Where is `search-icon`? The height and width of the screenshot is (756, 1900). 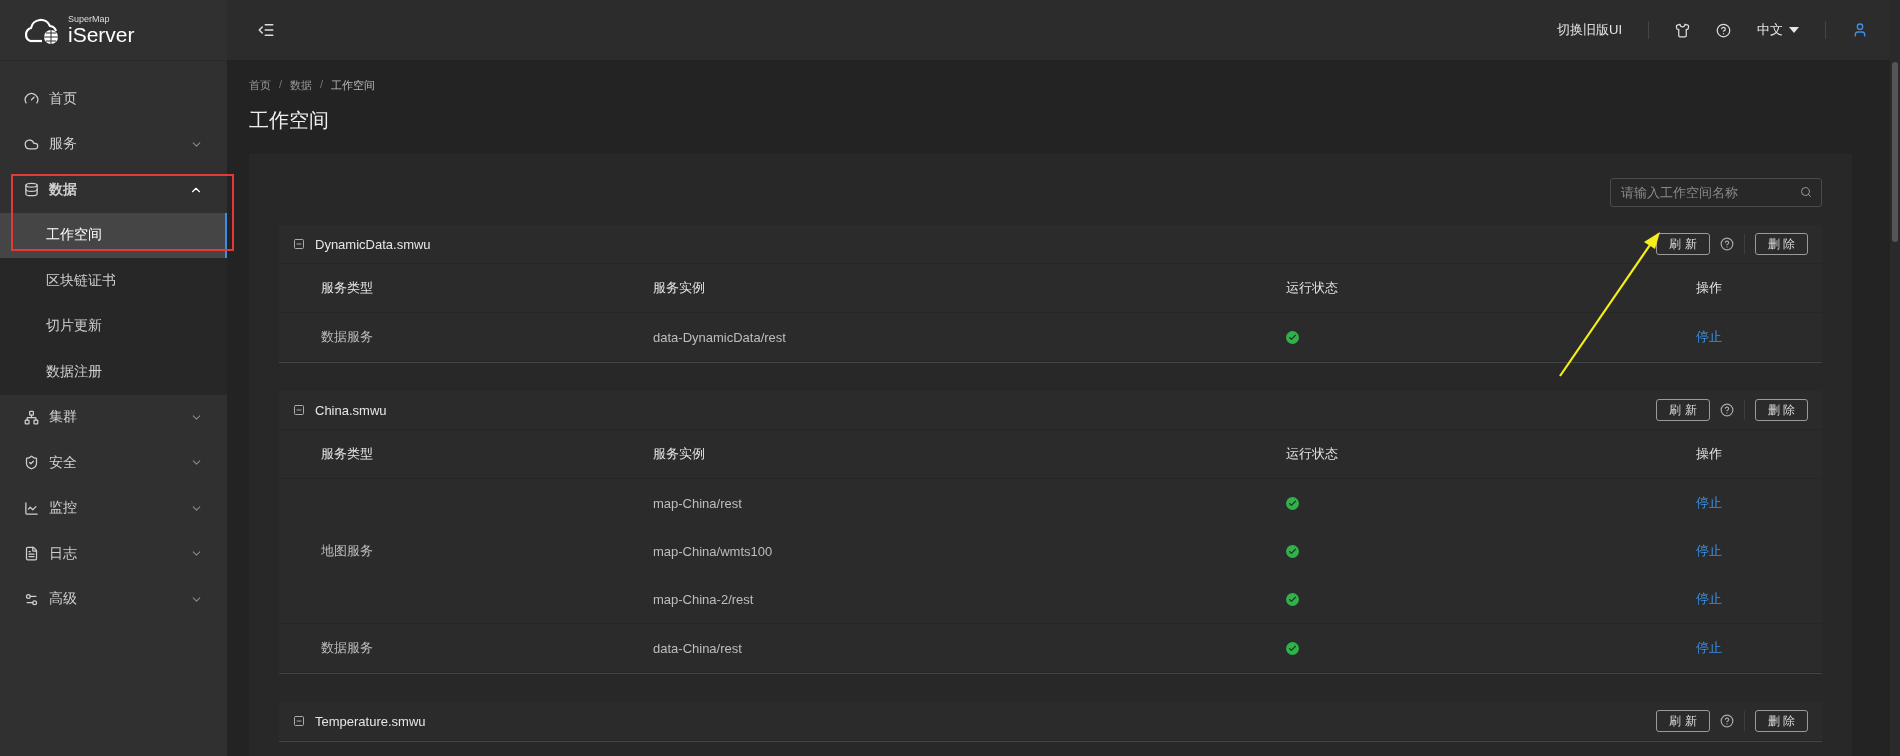
search-icon is located at coordinates (1806, 192).